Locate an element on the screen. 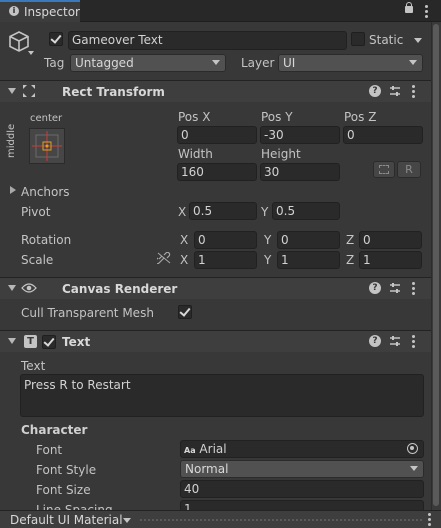  material-dropdown-arrow-icon is located at coordinates (127, 520).